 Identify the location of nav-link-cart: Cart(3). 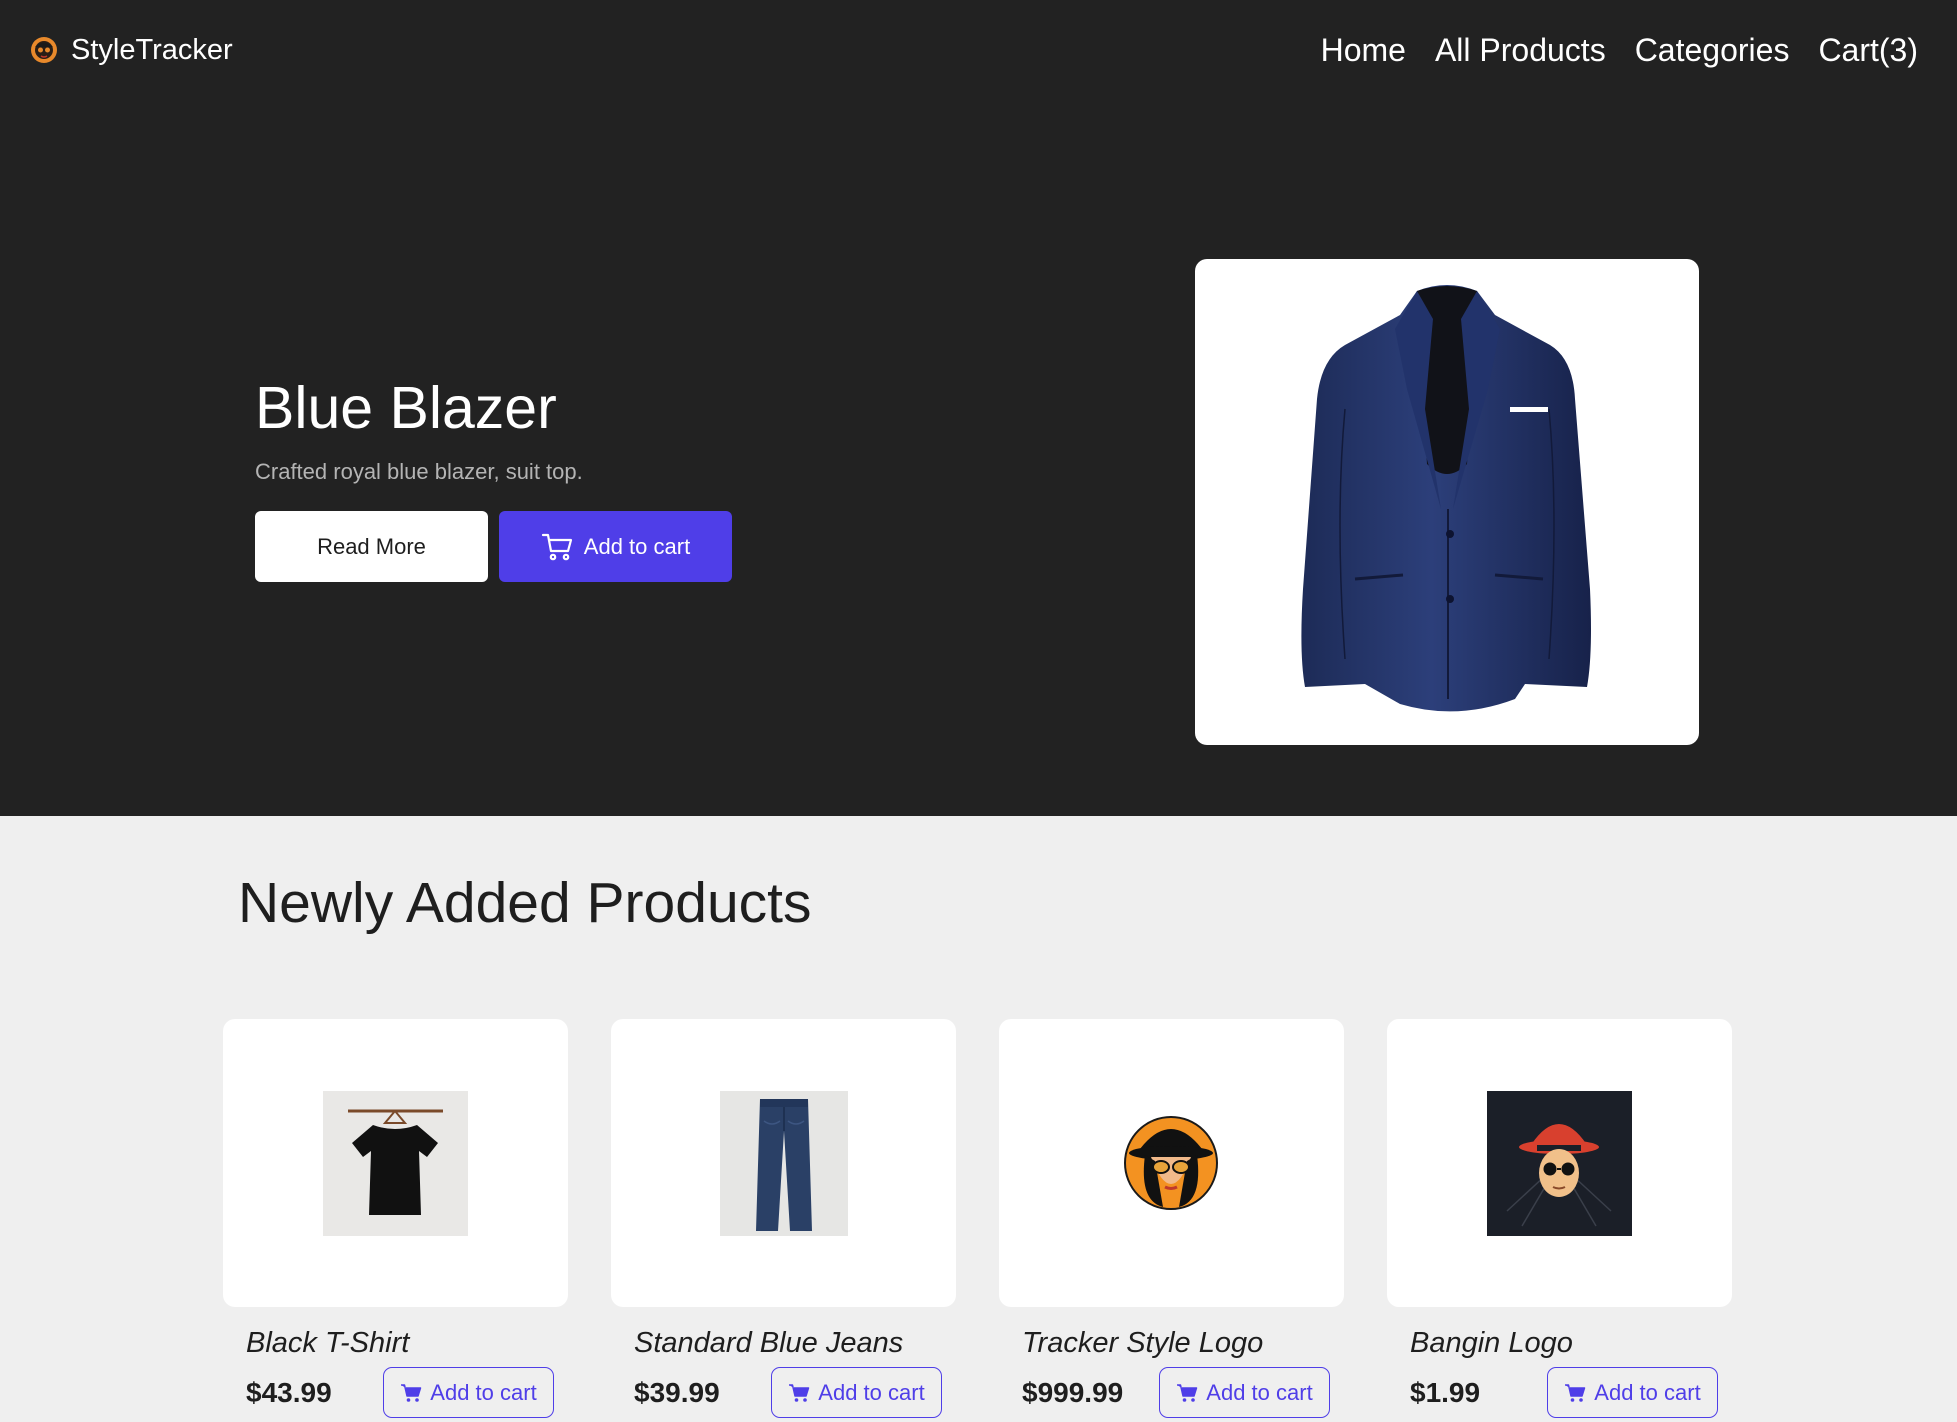
(1868, 50).